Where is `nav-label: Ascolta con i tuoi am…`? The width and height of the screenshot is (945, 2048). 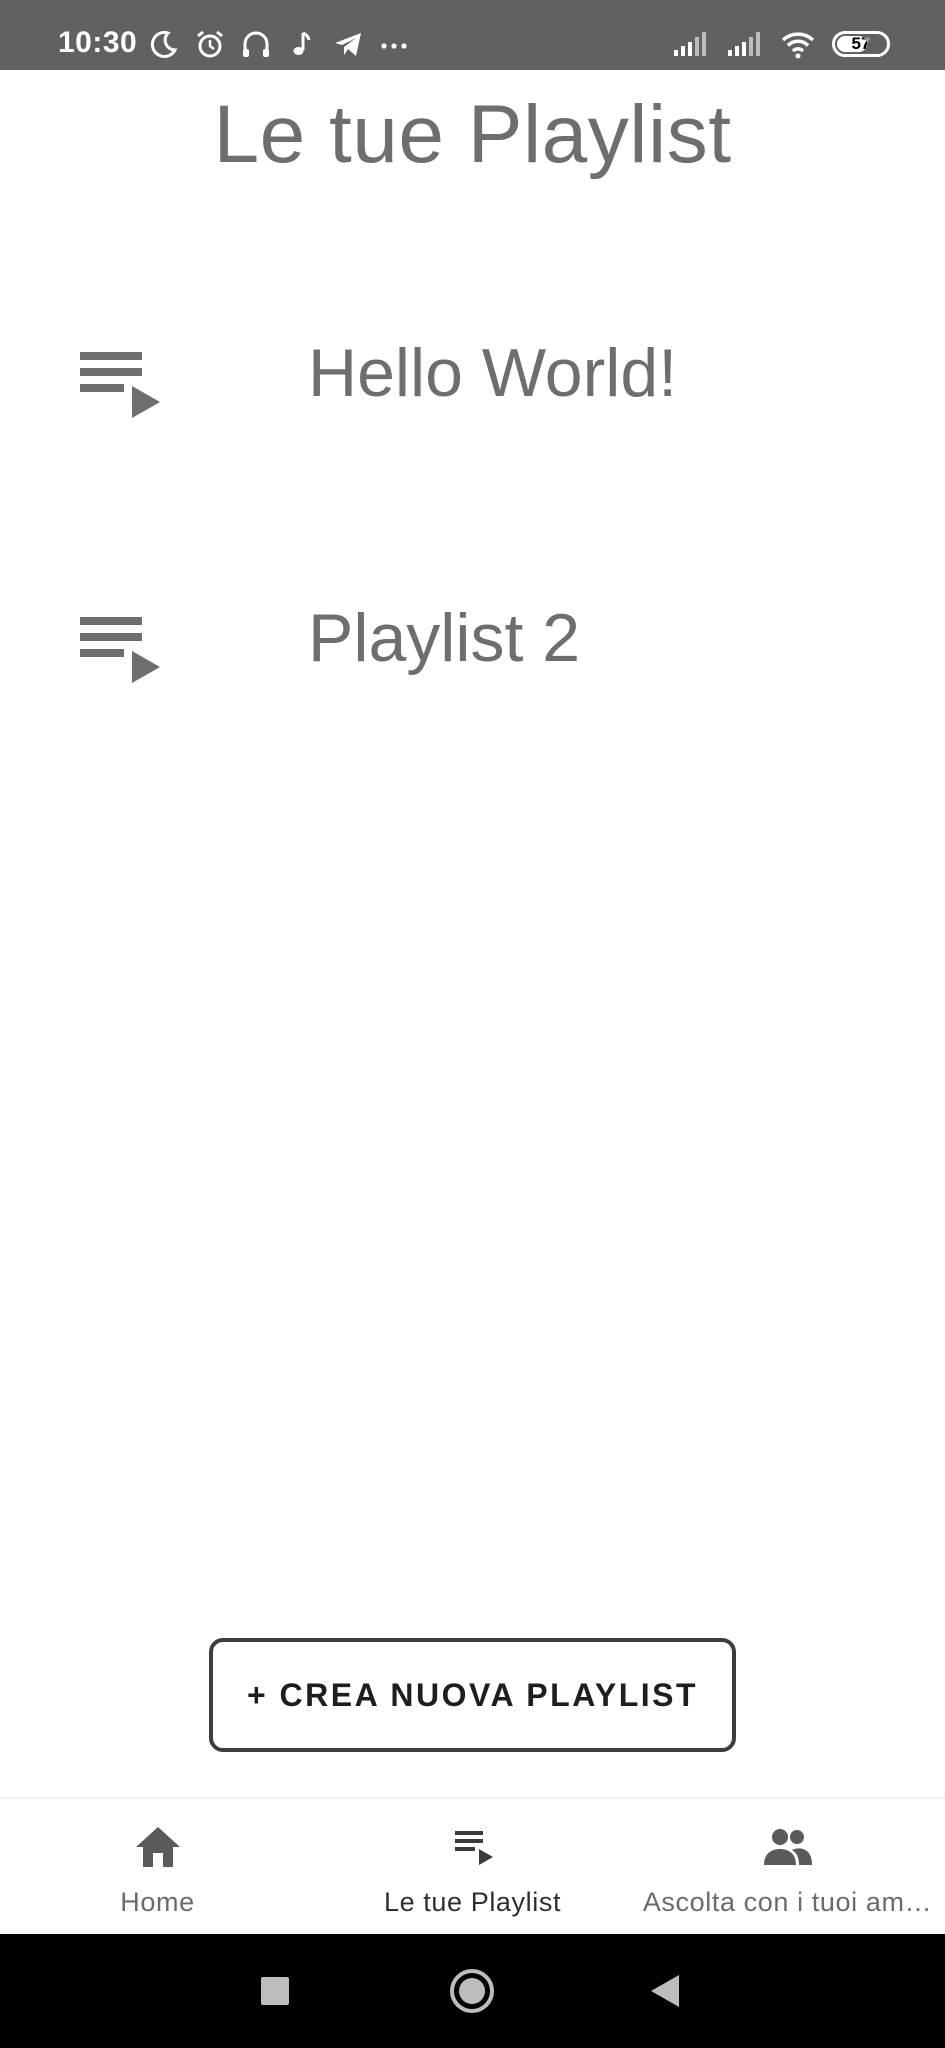 nav-label: Ascolta con i tuoi am… is located at coordinates (787, 1902).